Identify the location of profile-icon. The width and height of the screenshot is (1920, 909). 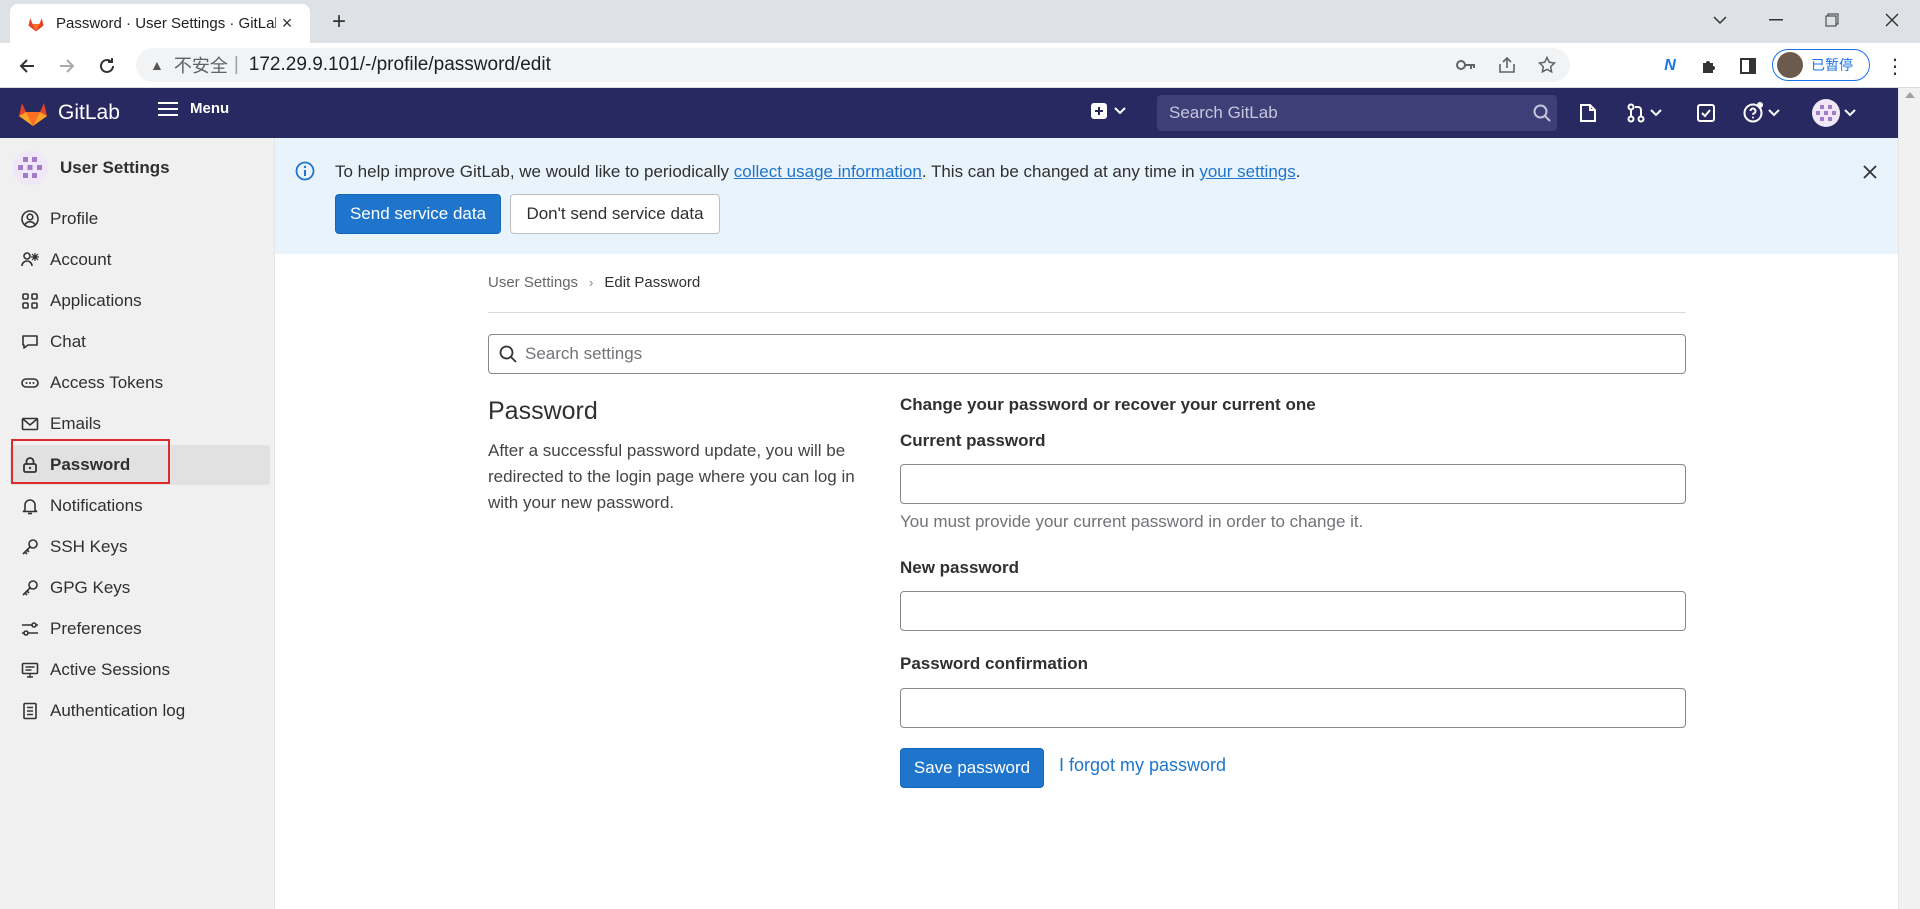
(30, 219).